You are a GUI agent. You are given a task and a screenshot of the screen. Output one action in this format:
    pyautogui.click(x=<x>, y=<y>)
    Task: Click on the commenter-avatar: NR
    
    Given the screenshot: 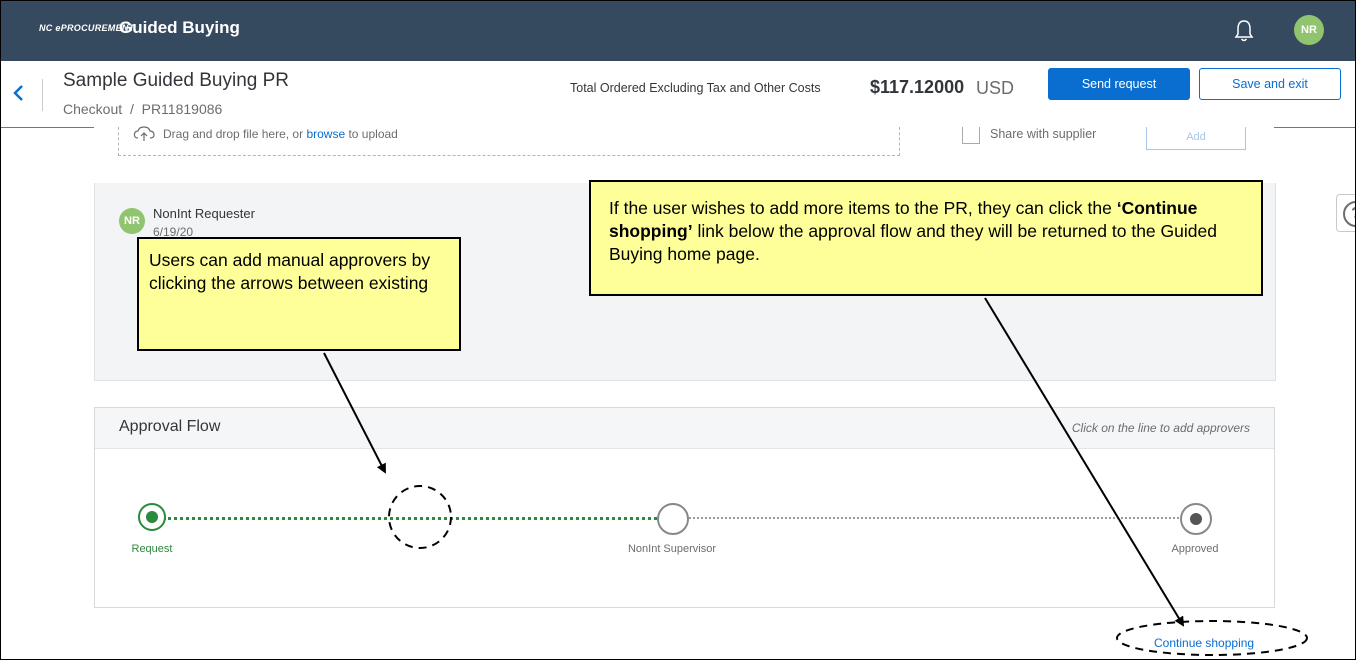 What is the action you would take?
    pyautogui.click(x=132, y=221)
    